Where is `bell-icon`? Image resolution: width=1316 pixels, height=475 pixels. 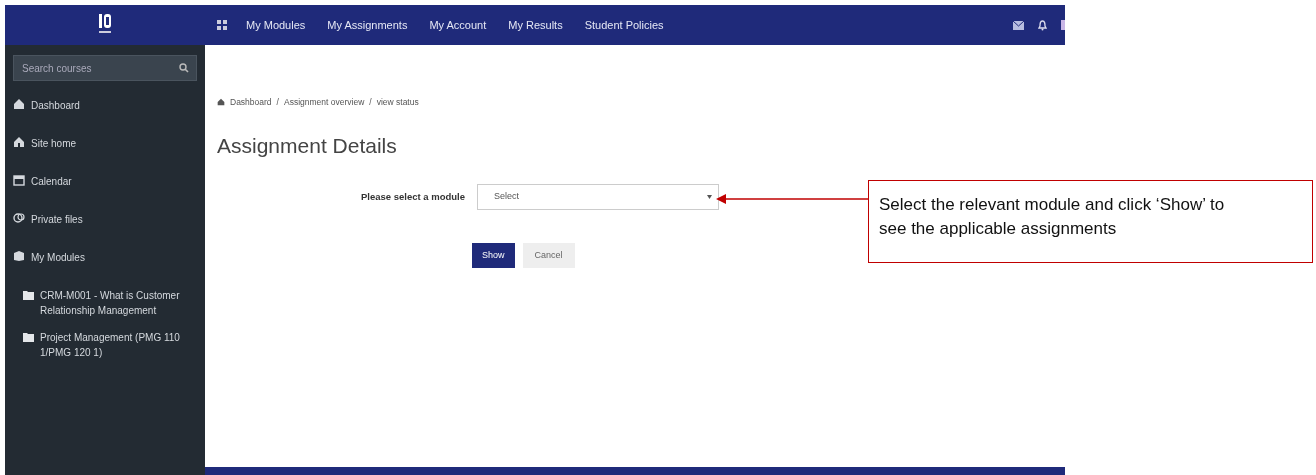 bell-icon is located at coordinates (1042, 25).